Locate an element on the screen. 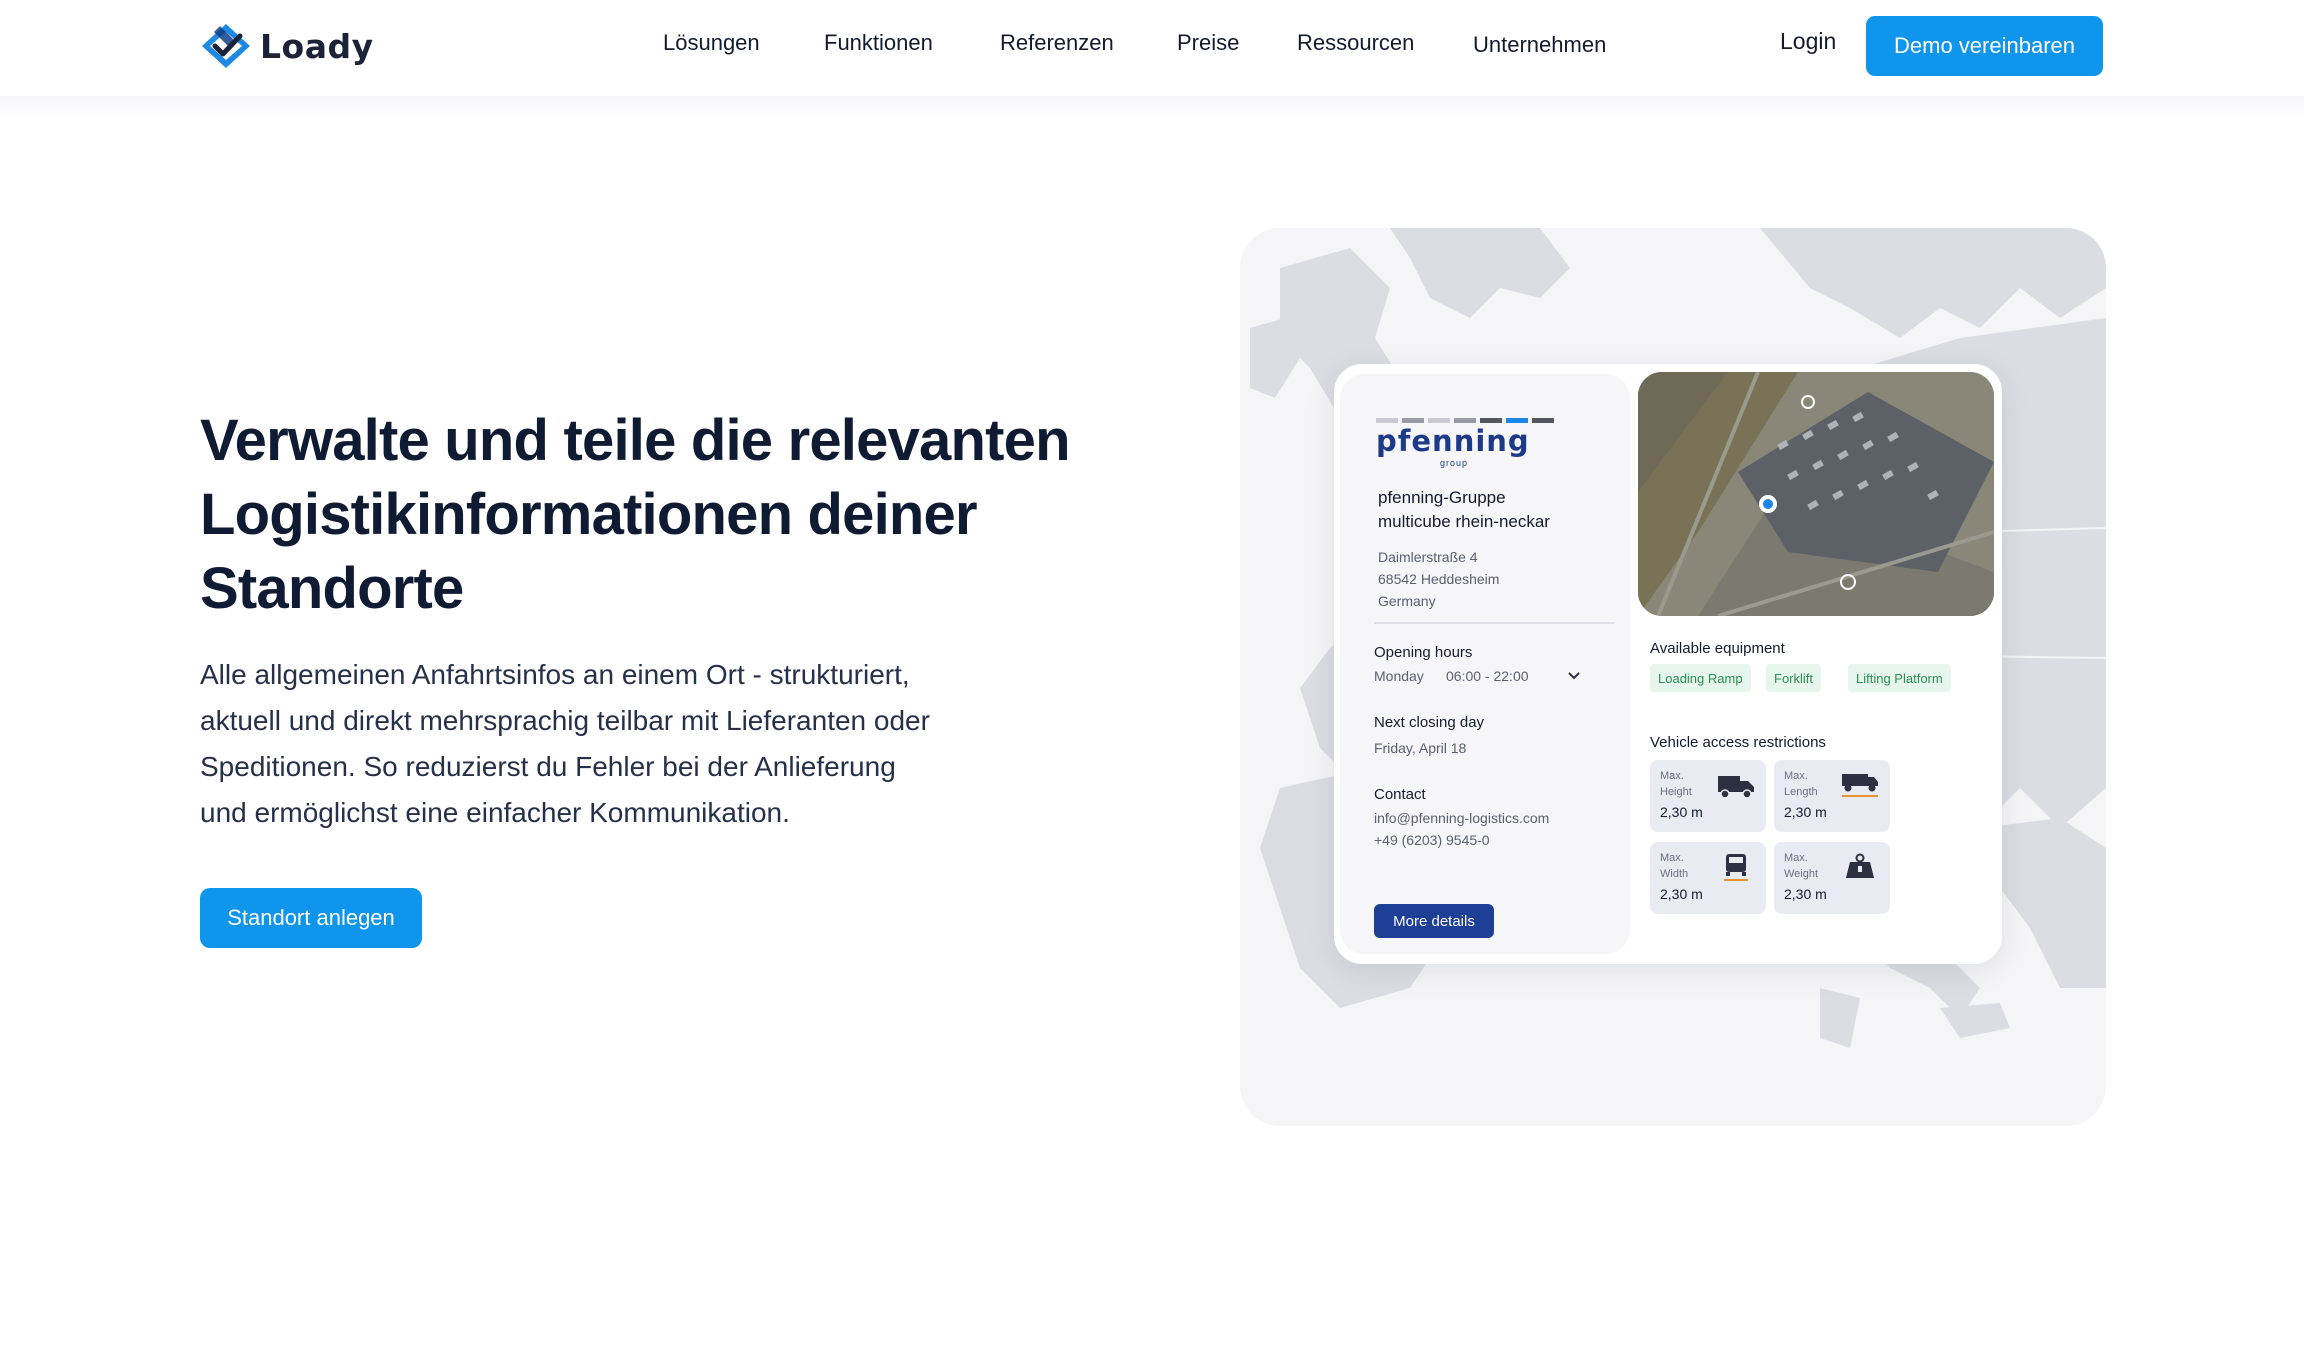 This screenshot has width=2304, height=1354. location-address: Daimlerstraße 4 68542 Heddesheim Germany is located at coordinates (1438, 579).